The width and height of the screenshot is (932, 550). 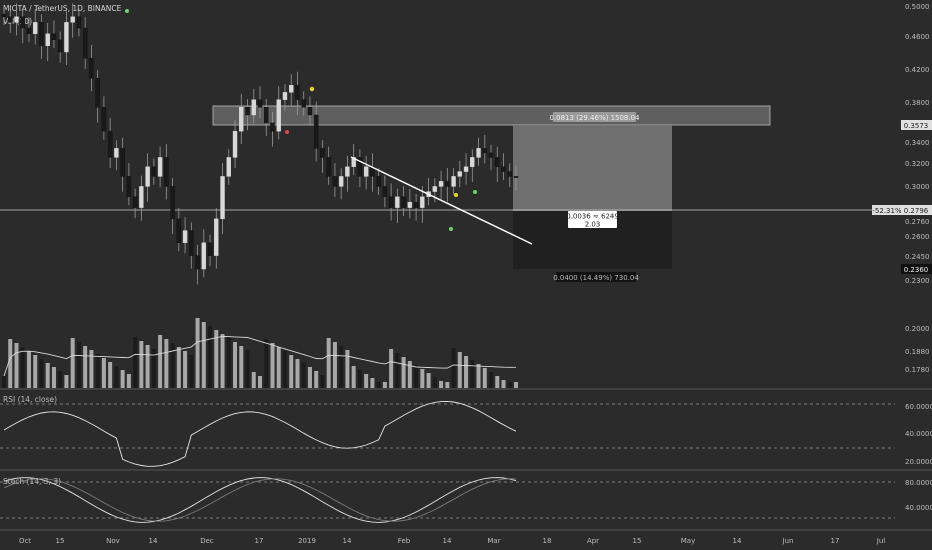 I want to click on center-label-1: 0.0036 ≈ 6249, so click(x=592, y=217).